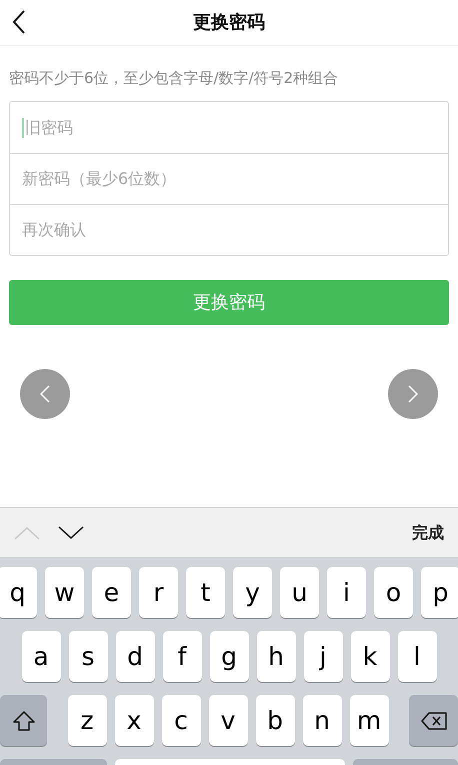  What do you see at coordinates (135, 656) in the screenshot?
I see `keyboard-key: d` at bounding box center [135, 656].